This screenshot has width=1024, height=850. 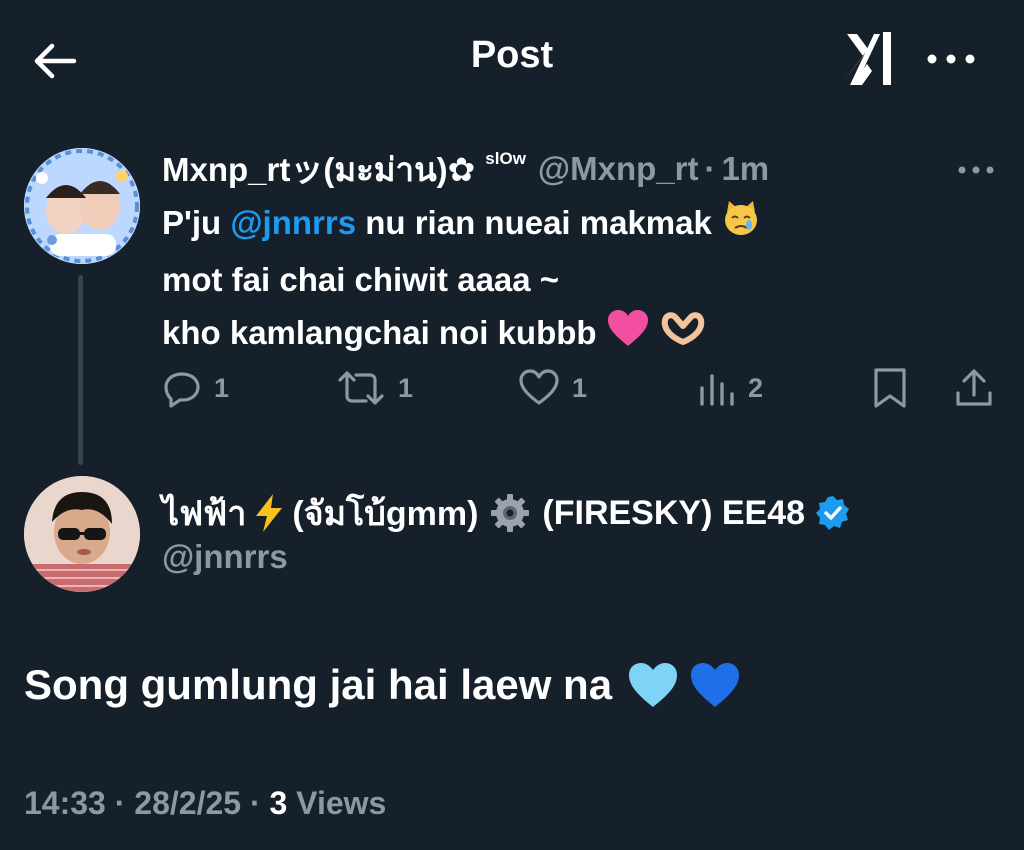 I want to click on views-count: 2, so click(x=756, y=387).